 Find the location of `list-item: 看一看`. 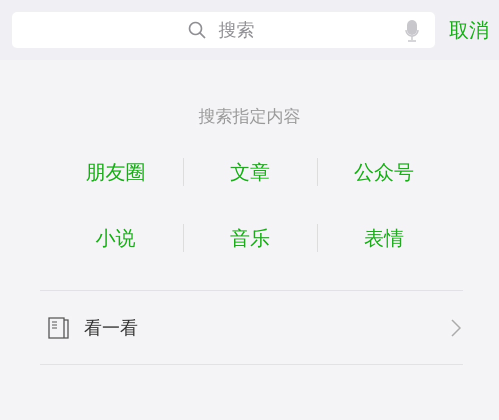

list-item: 看一看 is located at coordinates (251, 328).